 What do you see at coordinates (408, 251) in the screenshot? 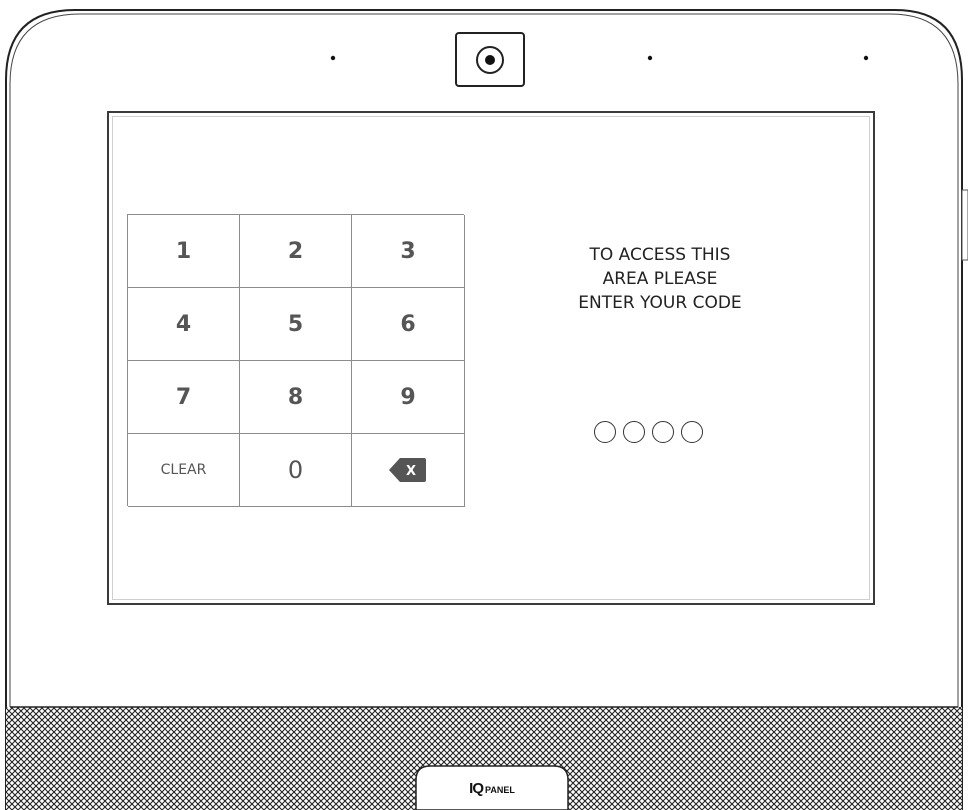
I see `key-3: 3` at bounding box center [408, 251].